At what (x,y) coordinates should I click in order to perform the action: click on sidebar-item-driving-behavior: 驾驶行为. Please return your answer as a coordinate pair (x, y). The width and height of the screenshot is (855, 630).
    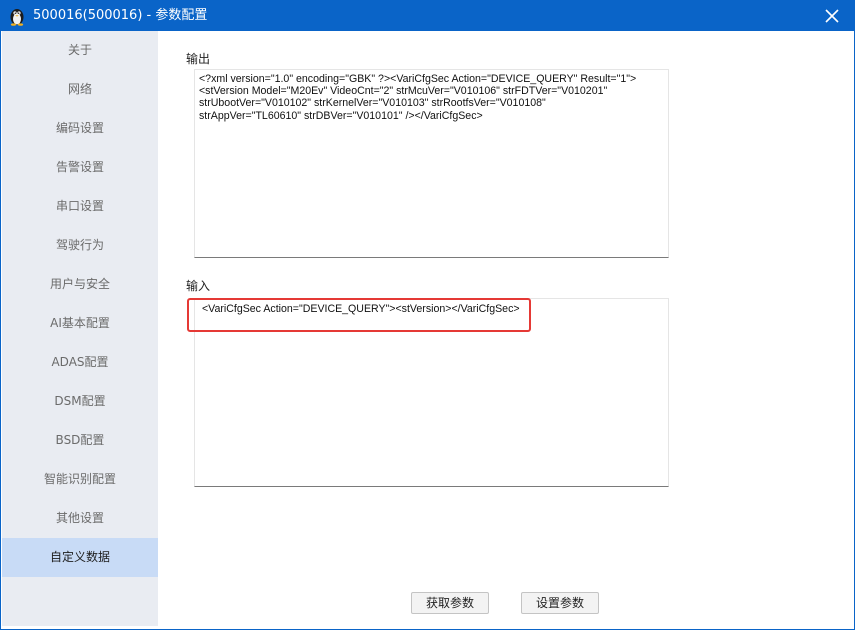
    Looking at the image, I should click on (80, 245).